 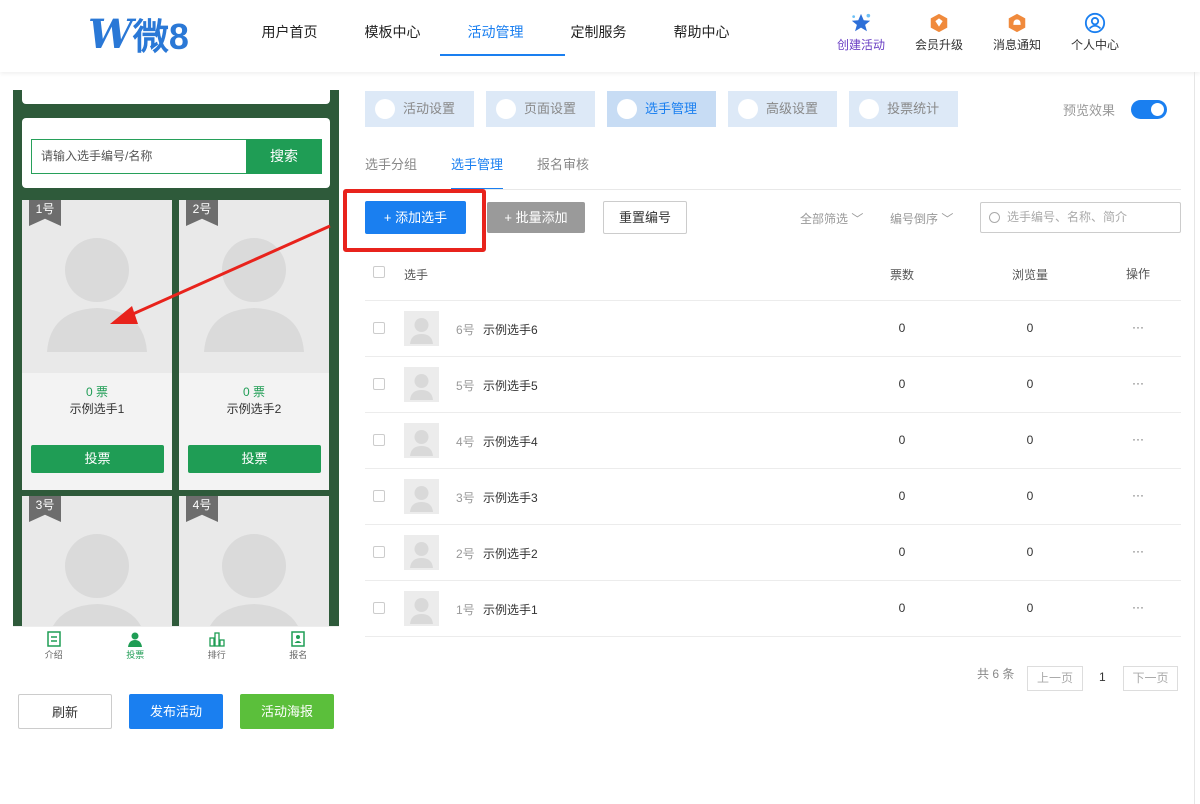 I want to click on sort-order-label: 编号倒序, so click(x=914, y=219).